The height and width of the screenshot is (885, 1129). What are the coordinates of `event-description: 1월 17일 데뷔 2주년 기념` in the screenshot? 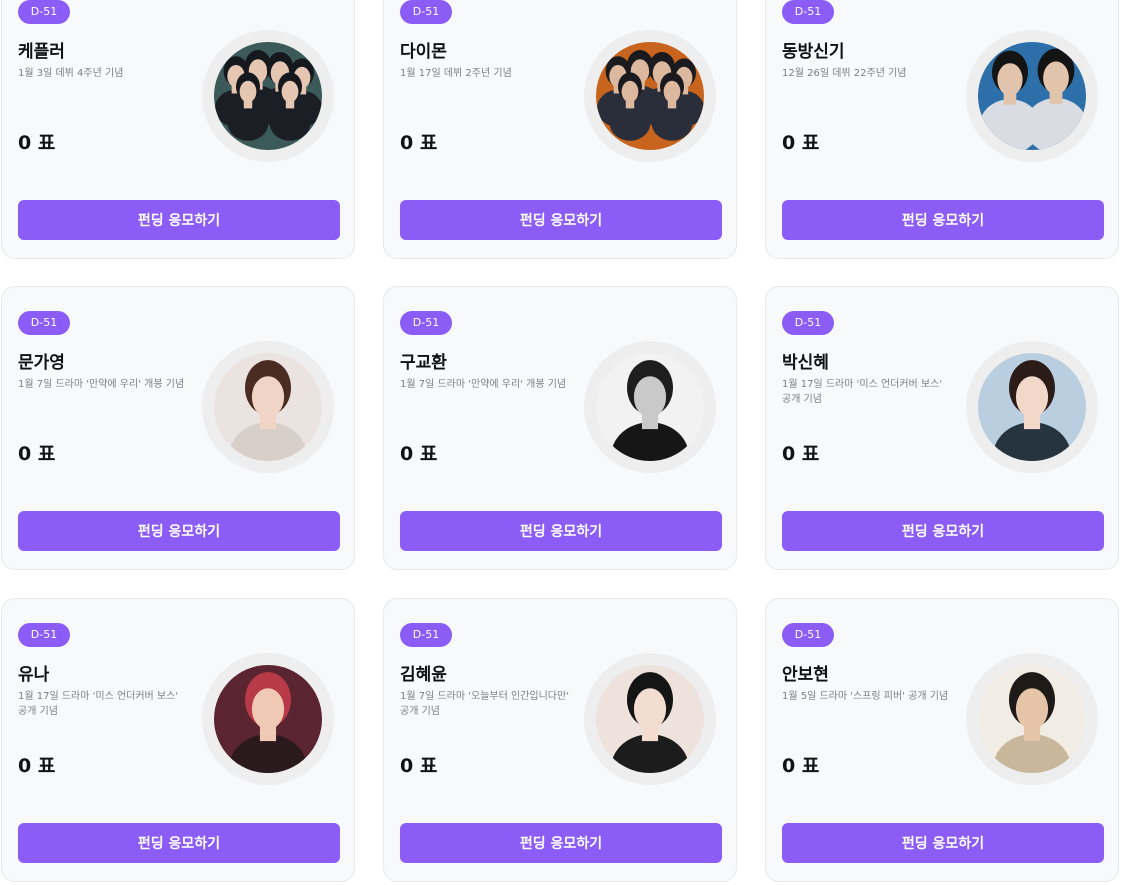 It's located at (456, 73).